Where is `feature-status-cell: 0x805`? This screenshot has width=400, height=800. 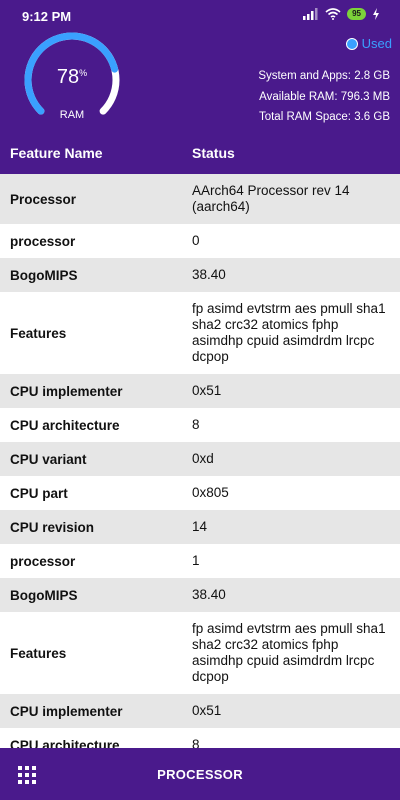
feature-status-cell: 0x805 is located at coordinates (210, 492).